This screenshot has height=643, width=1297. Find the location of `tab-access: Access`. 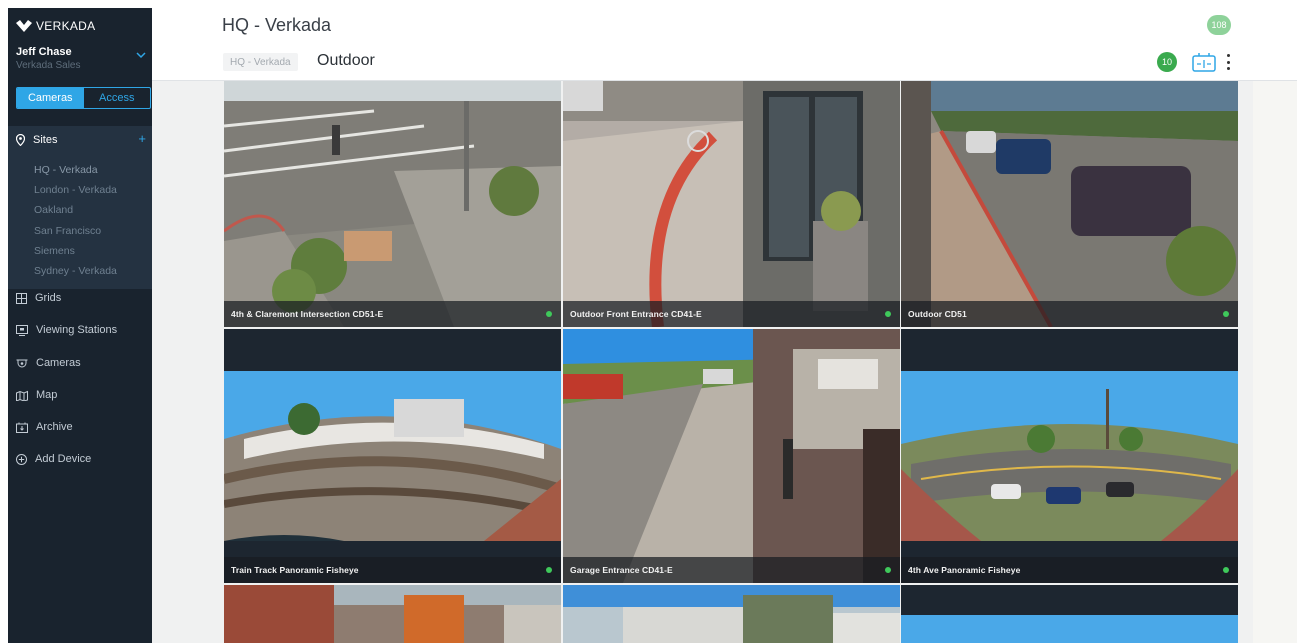

tab-access: Access is located at coordinates (117, 98).